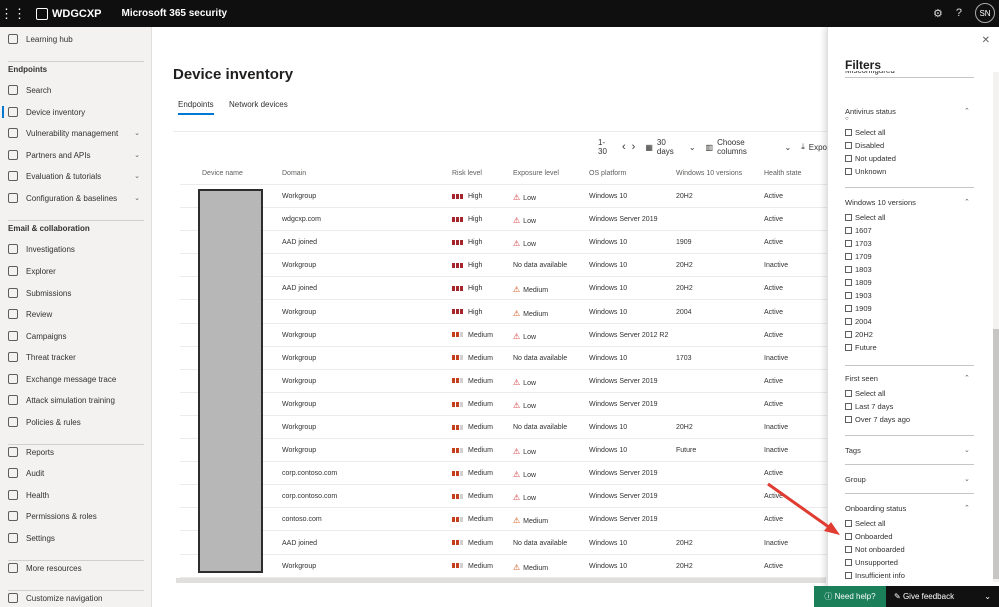  What do you see at coordinates (76, 357) in the screenshot?
I see `sidebar-item-threat-tracker: Threat tracker` at bounding box center [76, 357].